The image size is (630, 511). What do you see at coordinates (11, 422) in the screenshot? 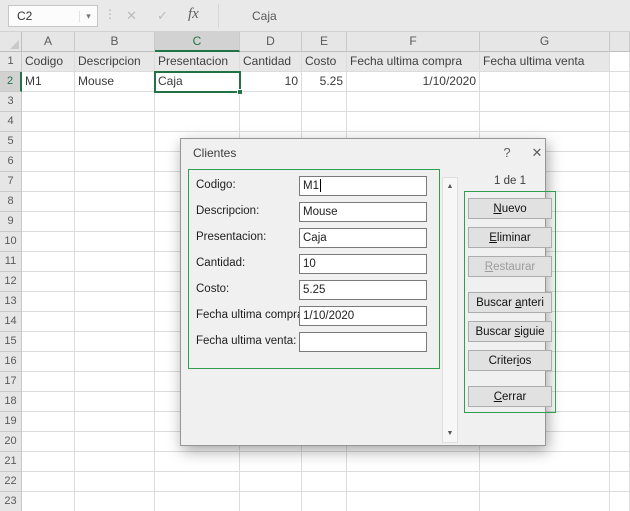
I see `row-header-19: 19` at bounding box center [11, 422].